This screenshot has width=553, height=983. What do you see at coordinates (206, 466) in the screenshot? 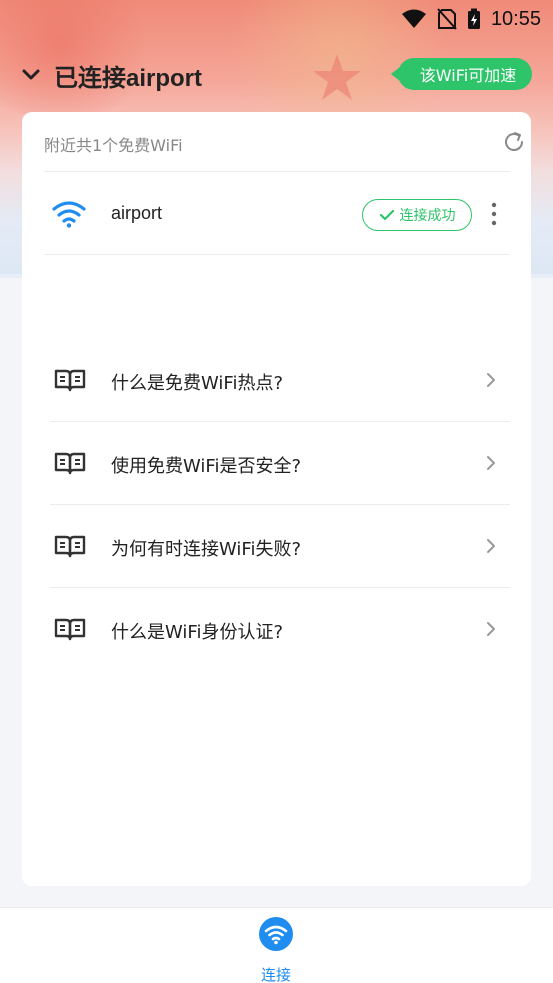
I see `faq-question: 使用免费WiFi是否安全?` at bounding box center [206, 466].